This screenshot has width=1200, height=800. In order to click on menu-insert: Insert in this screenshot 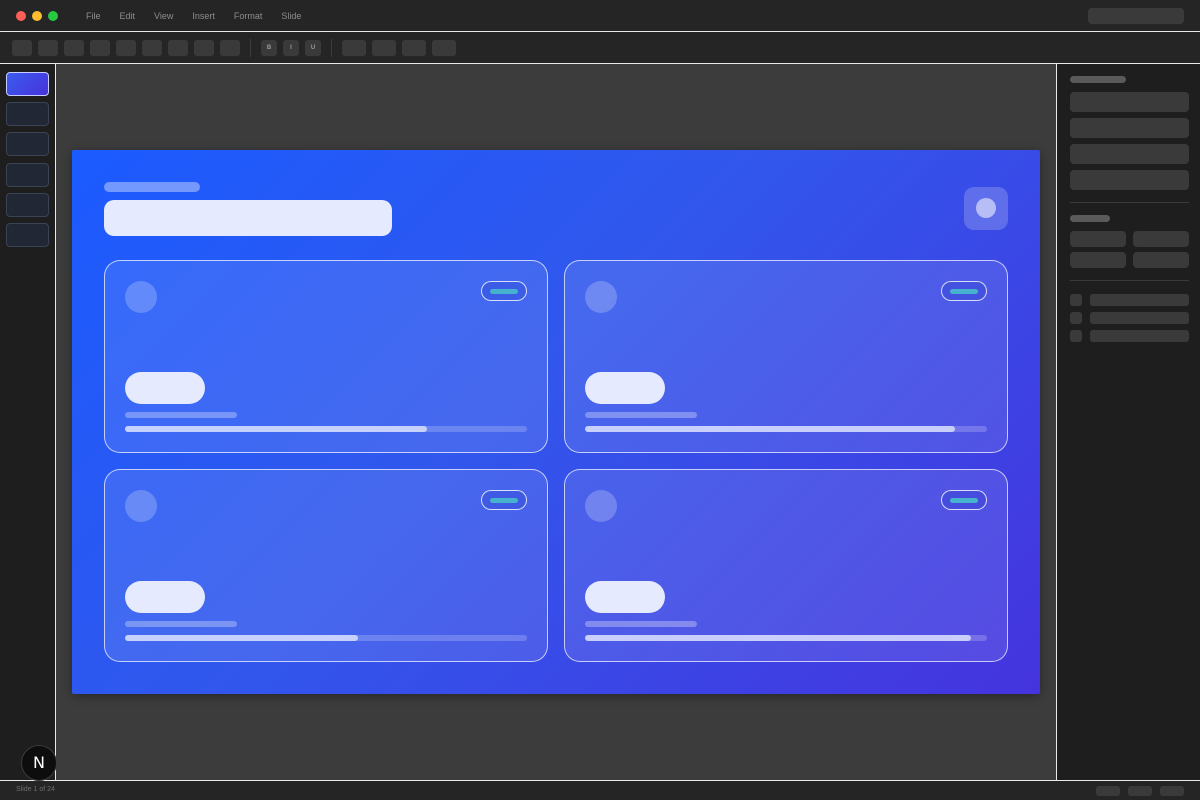, I will do `click(203, 16)`.